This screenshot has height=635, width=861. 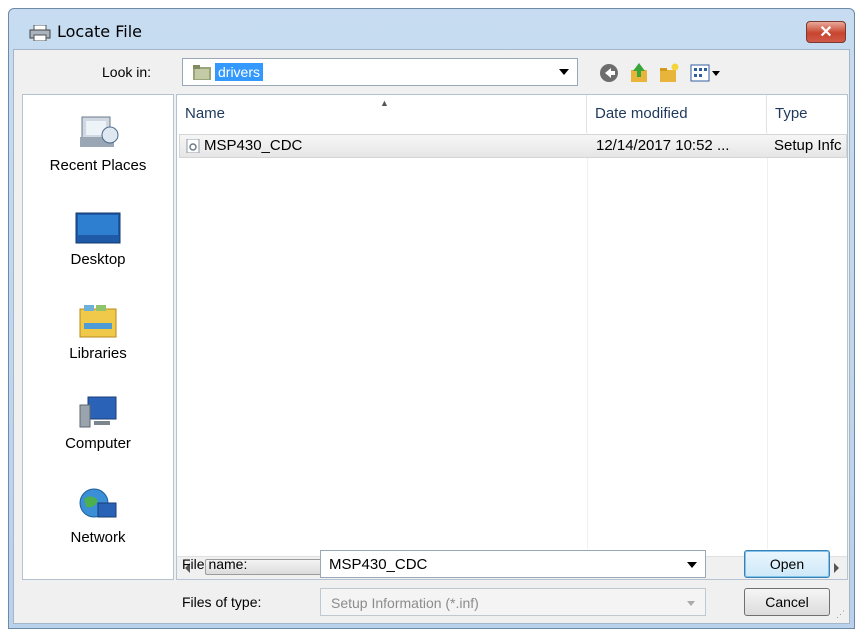 I want to click on setup-file-icon, so click(x=193, y=146).